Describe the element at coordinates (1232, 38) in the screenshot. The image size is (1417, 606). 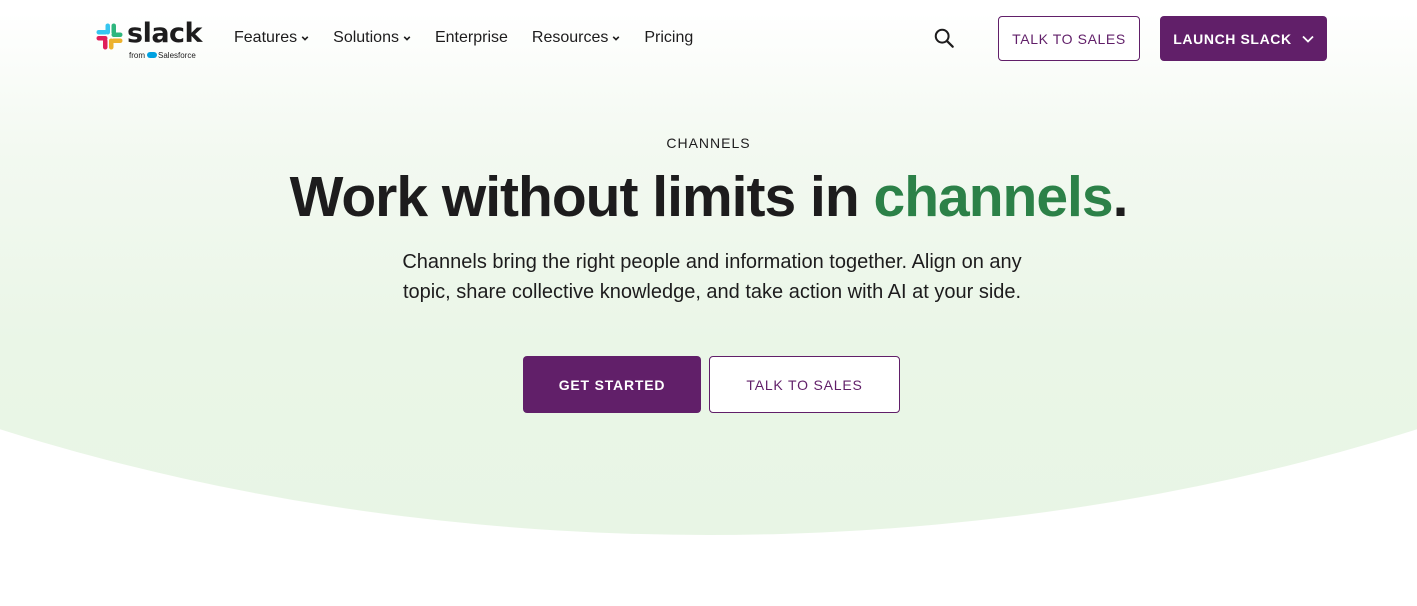
I see `launch-slack-label: LAUNCH SLACK` at that location.